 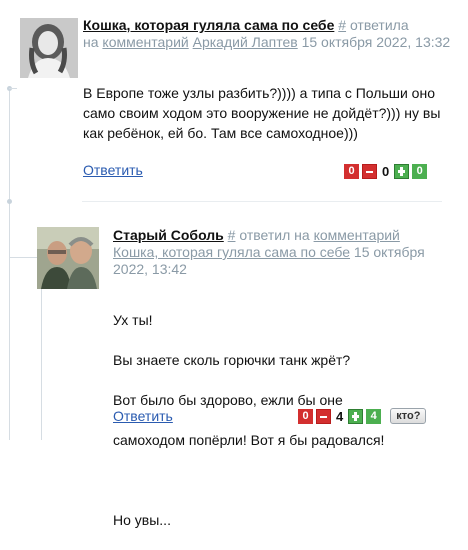 I want to click on on-word: на, so click(x=91, y=42).